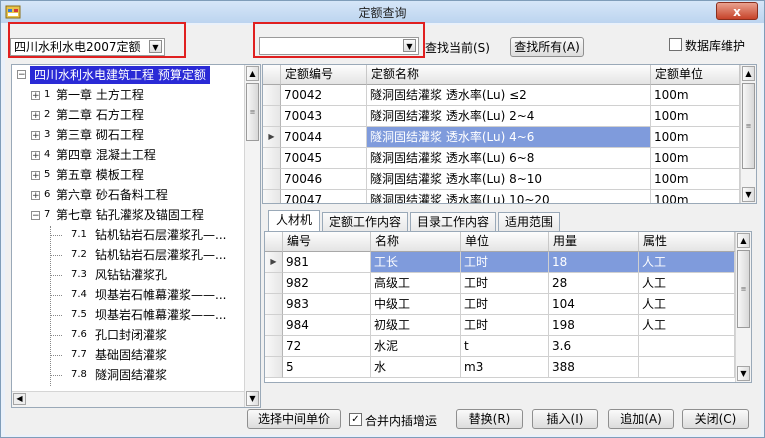 This screenshot has width=765, height=438. I want to click on title-bar: 定额查询 x, so click(382, 12).